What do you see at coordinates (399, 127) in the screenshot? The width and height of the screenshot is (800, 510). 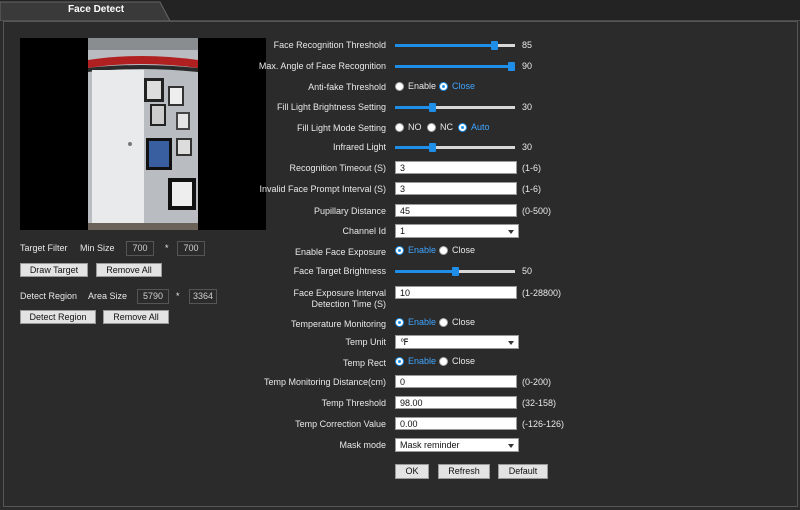 I see `fill-light-no-radio` at bounding box center [399, 127].